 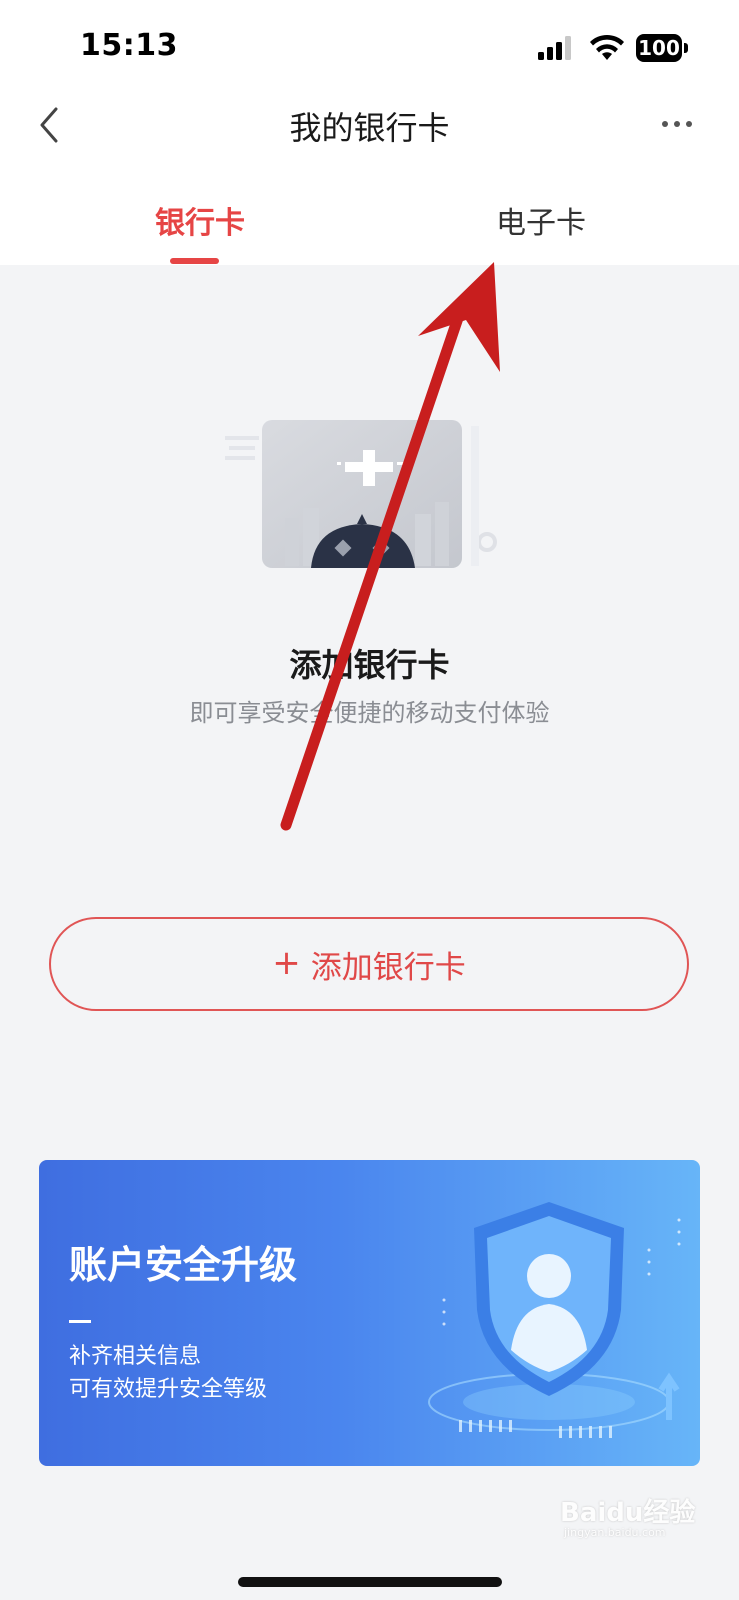 What do you see at coordinates (369, 47) in the screenshot?
I see `status-bar: 15:13 100` at bounding box center [369, 47].